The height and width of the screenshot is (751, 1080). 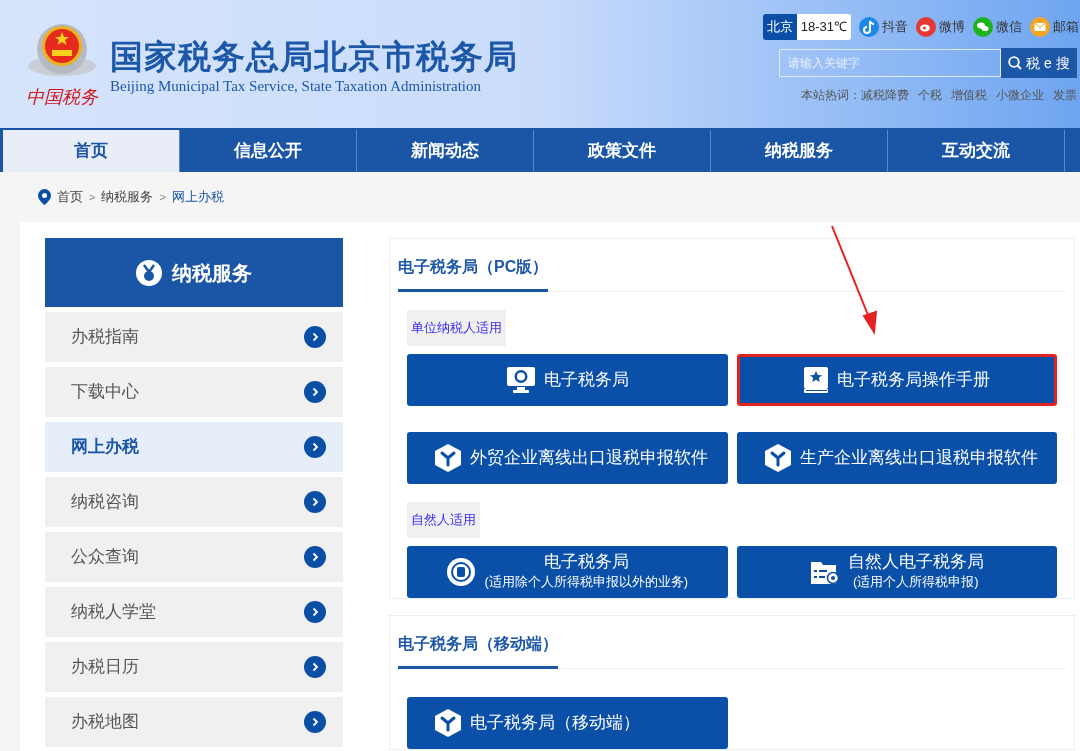 What do you see at coordinates (149, 272) in the screenshot?
I see `medal-icon` at bounding box center [149, 272].